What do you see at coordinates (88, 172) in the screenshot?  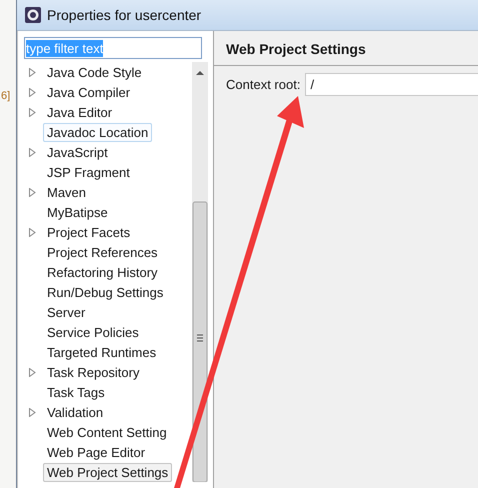 I see `tree-item: JSP Fragment` at bounding box center [88, 172].